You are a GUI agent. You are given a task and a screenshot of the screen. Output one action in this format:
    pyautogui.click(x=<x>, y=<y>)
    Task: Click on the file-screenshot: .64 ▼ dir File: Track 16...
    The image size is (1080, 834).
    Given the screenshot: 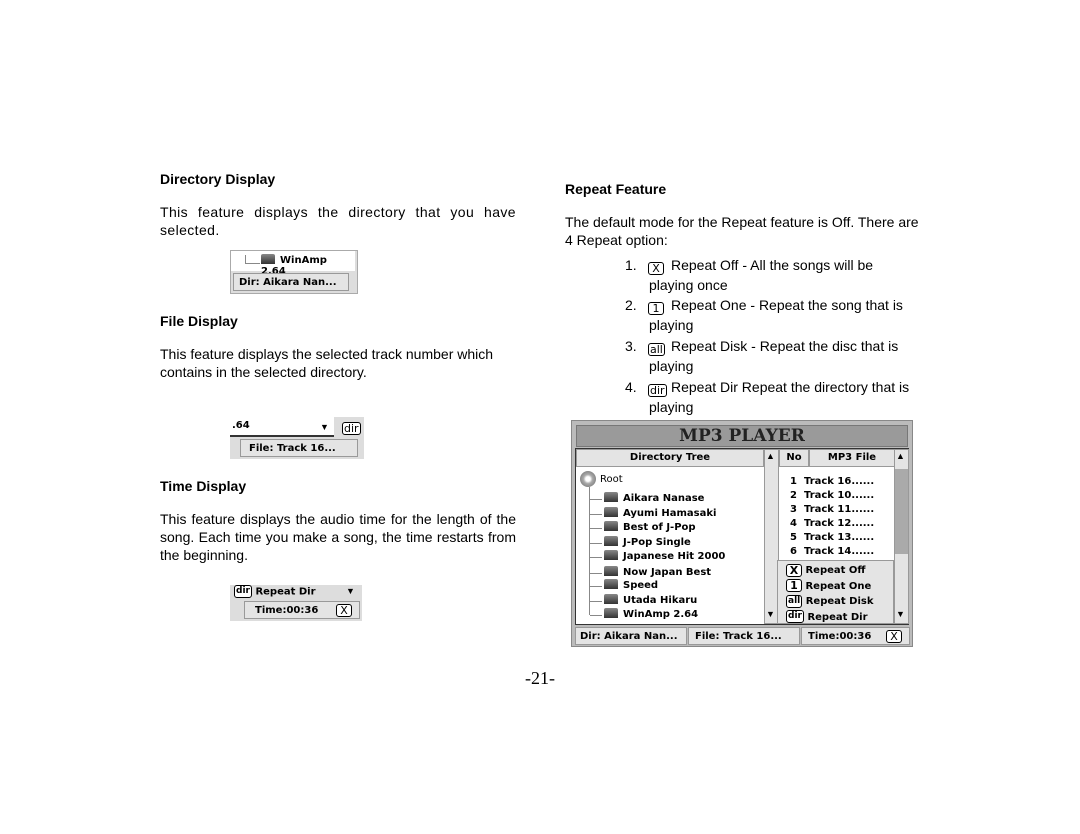 What is the action you would take?
    pyautogui.click(x=297, y=438)
    